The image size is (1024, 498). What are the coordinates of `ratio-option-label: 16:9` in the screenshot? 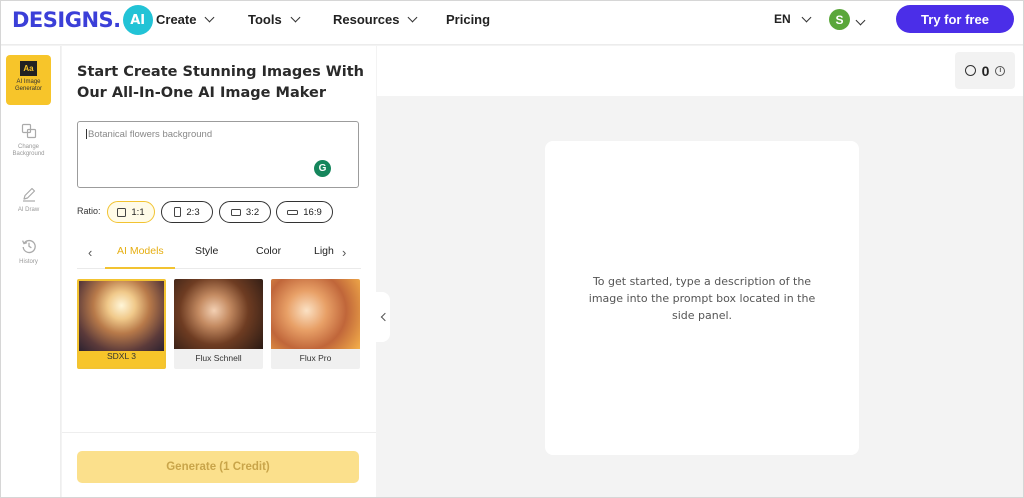 It's located at (312, 212).